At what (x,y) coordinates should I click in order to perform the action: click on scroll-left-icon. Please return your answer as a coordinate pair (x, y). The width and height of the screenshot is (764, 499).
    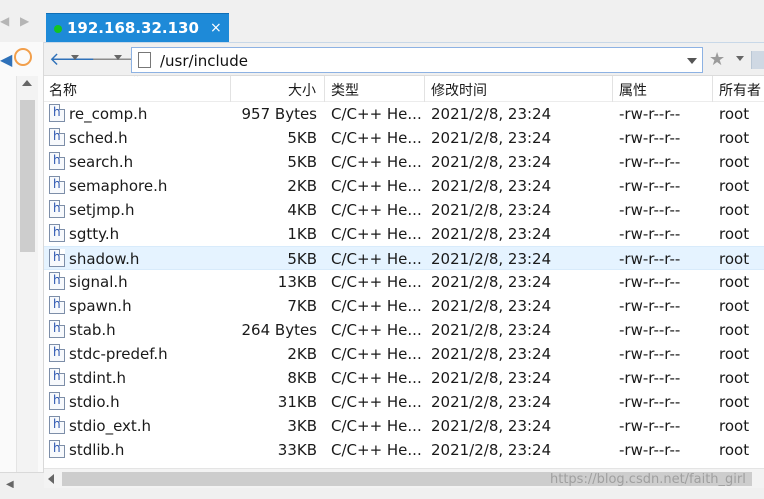
    Looking at the image, I should click on (51, 479).